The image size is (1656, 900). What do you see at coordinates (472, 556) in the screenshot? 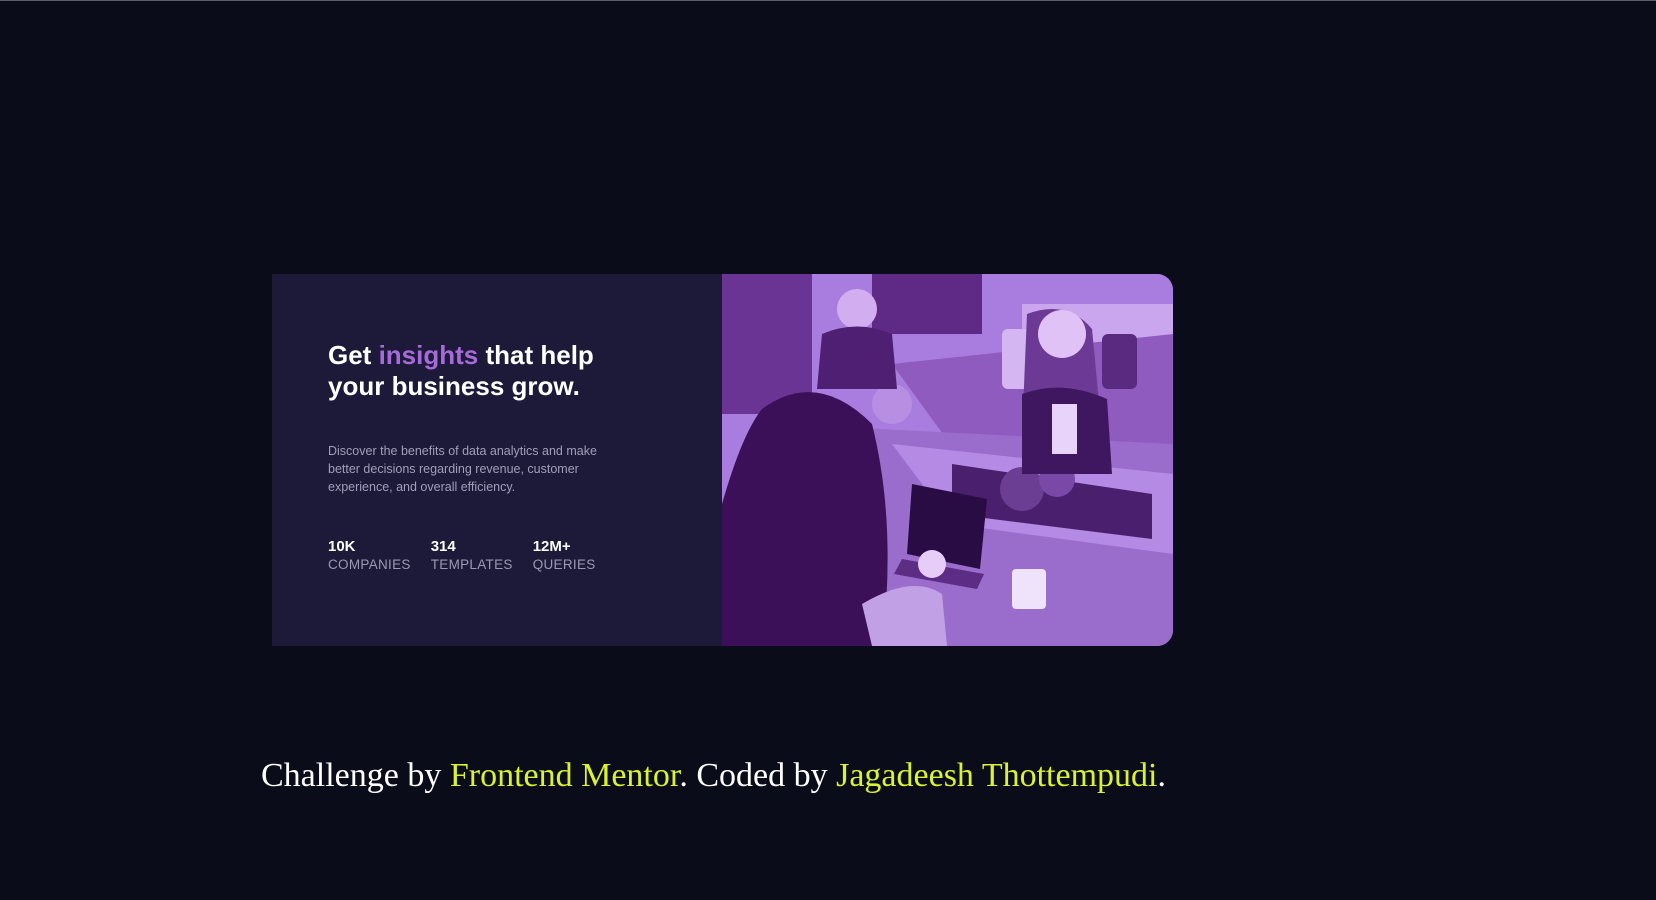
I see `stat-templates: 314 TEMPLATES` at bounding box center [472, 556].